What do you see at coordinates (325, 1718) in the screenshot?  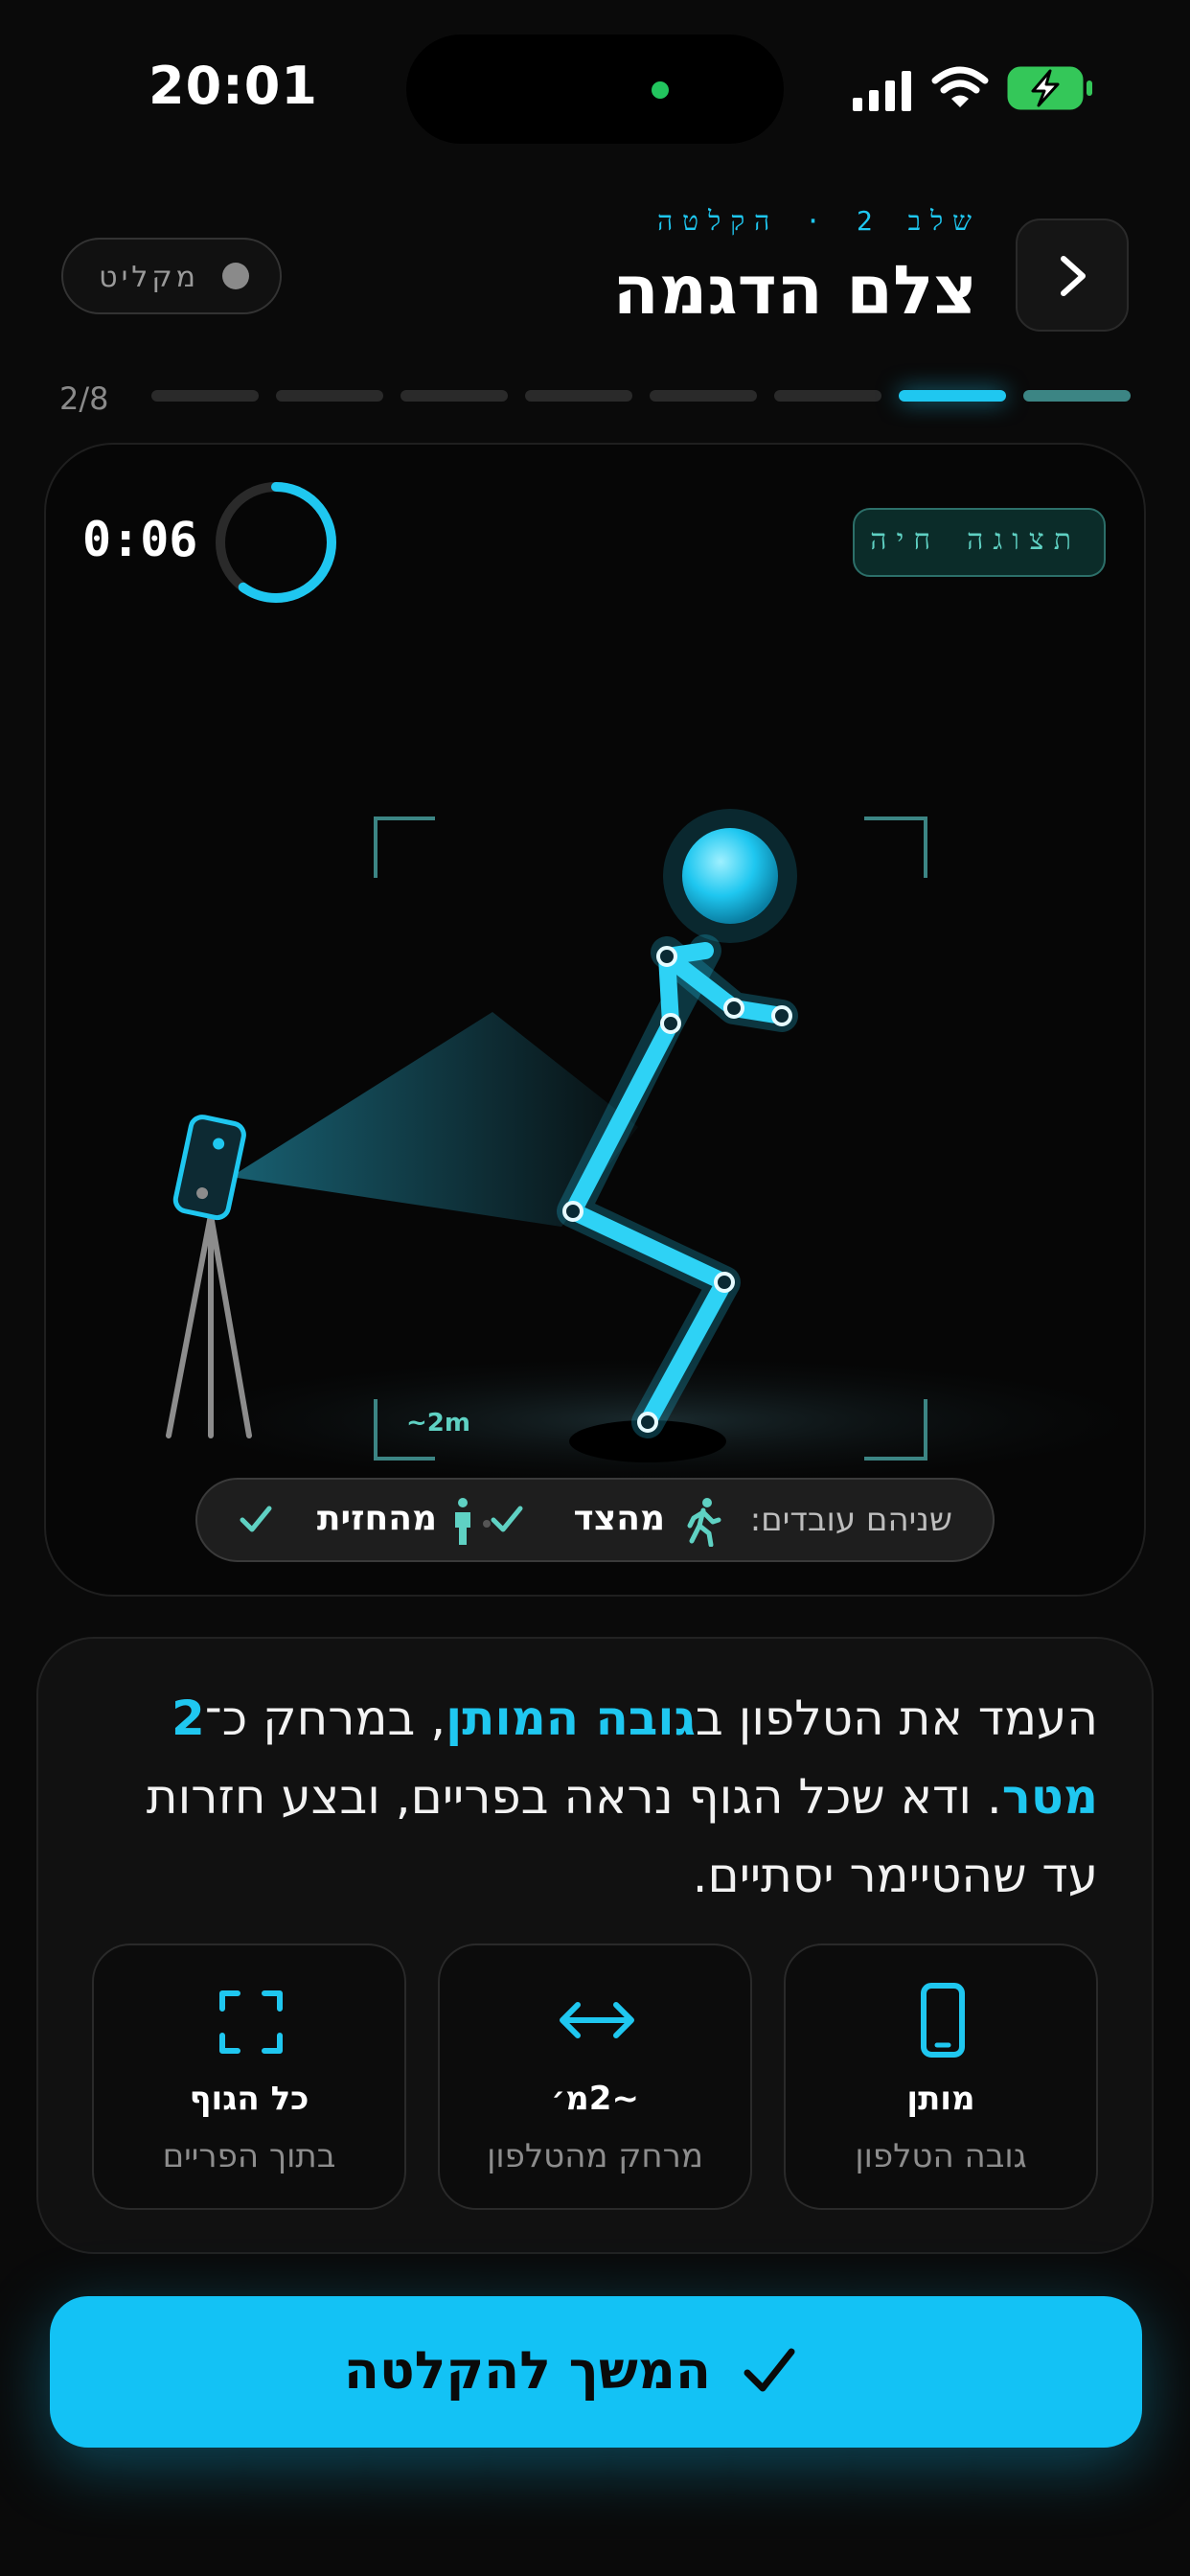 I see `instructions-text-mid: , במרחק כ־` at bounding box center [325, 1718].